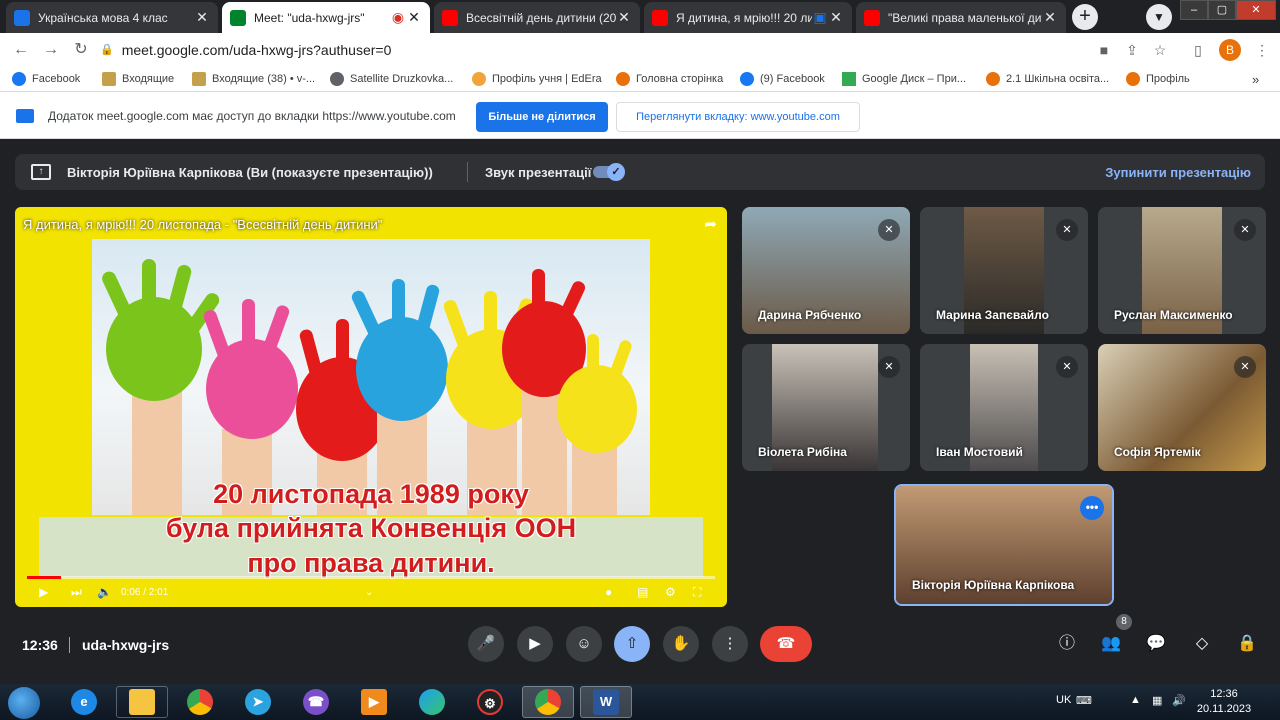 This screenshot has height=720, width=1280. What do you see at coordinates (1255, 79) in the screenshot?
I see `more-bookmarks-icon: »` at bounding box center [1255, 79].